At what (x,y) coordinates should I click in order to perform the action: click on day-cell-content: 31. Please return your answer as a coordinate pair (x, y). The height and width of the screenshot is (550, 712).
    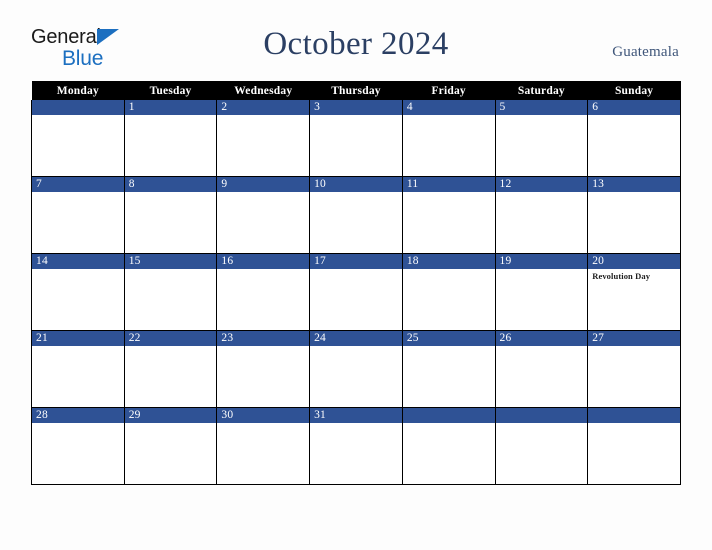
    Looking at the image, I should click on (356, 446).